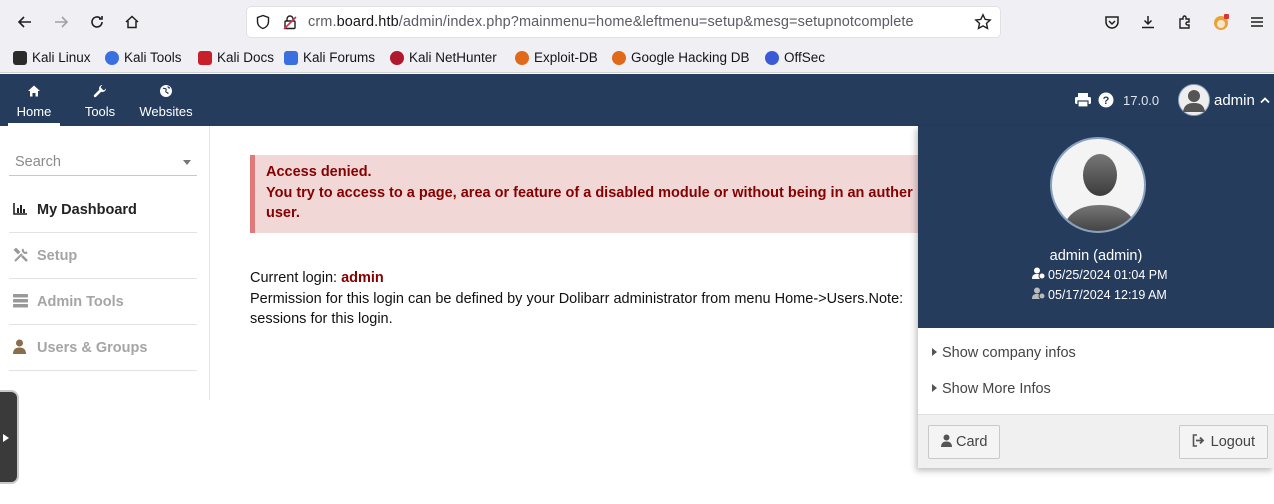 The width and height of the screenshot is (1274, 504). Describe the element at coordinates (25, 22) in the screenshot. I see `back-icon` at that location.